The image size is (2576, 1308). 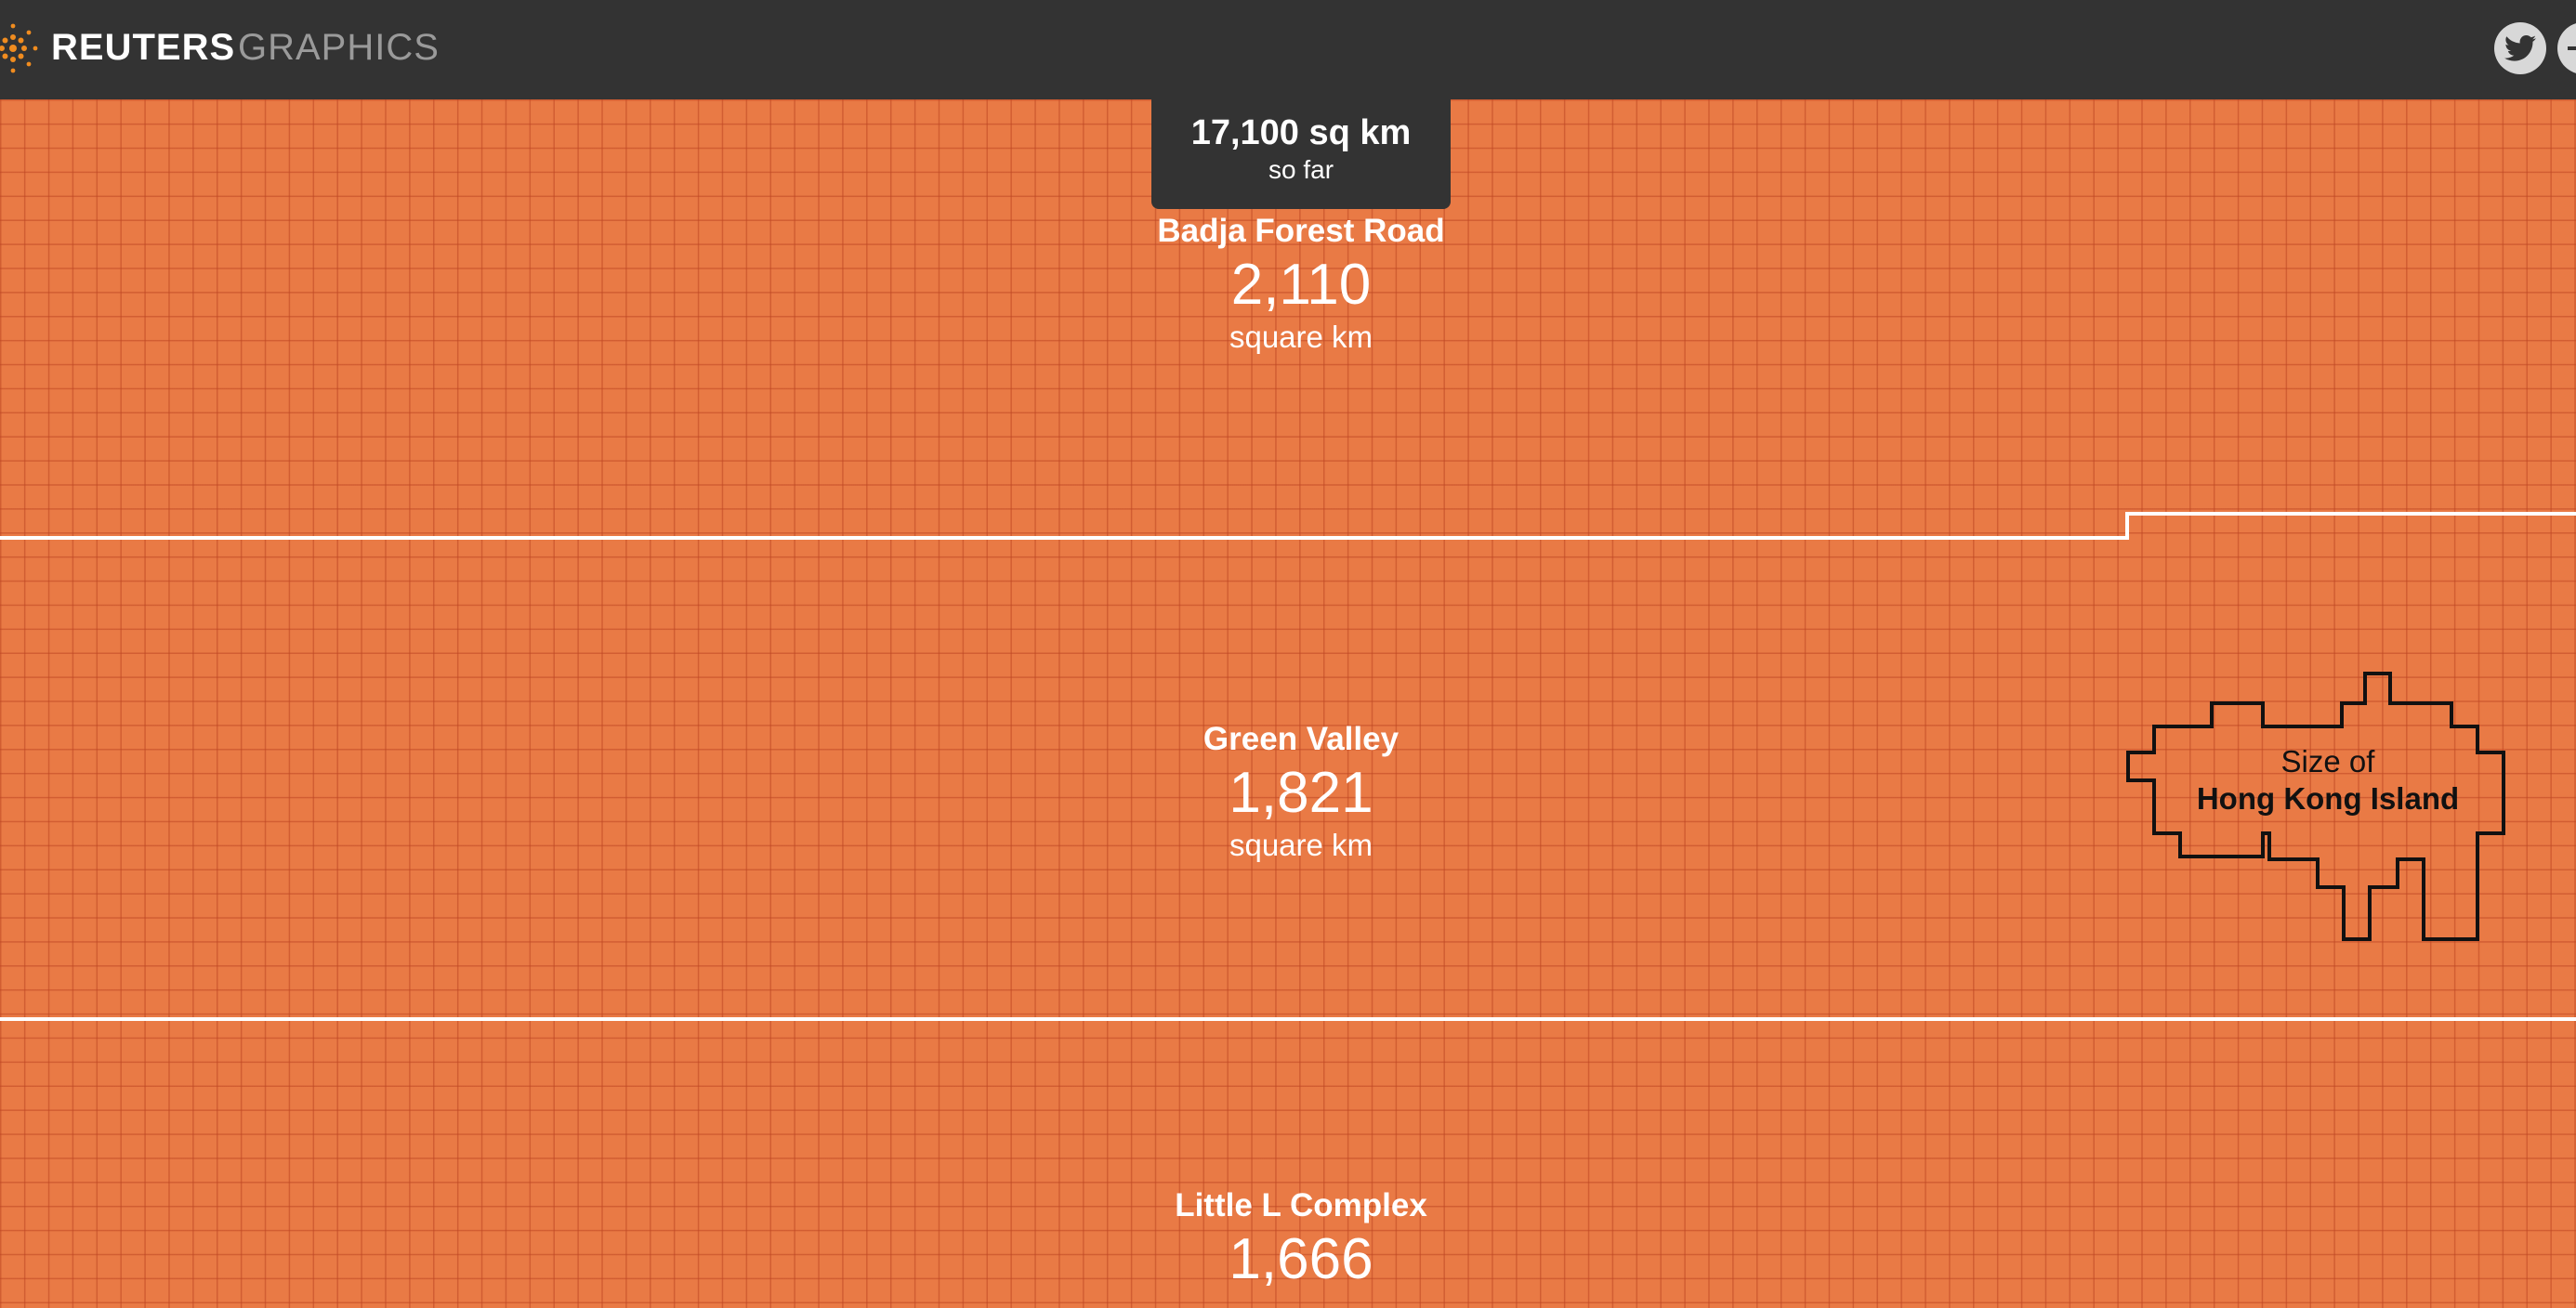 I want to click on fire-label-badja-forest-road: Badja Forest Road 2,110 square km, so click(x=1301, y=283).